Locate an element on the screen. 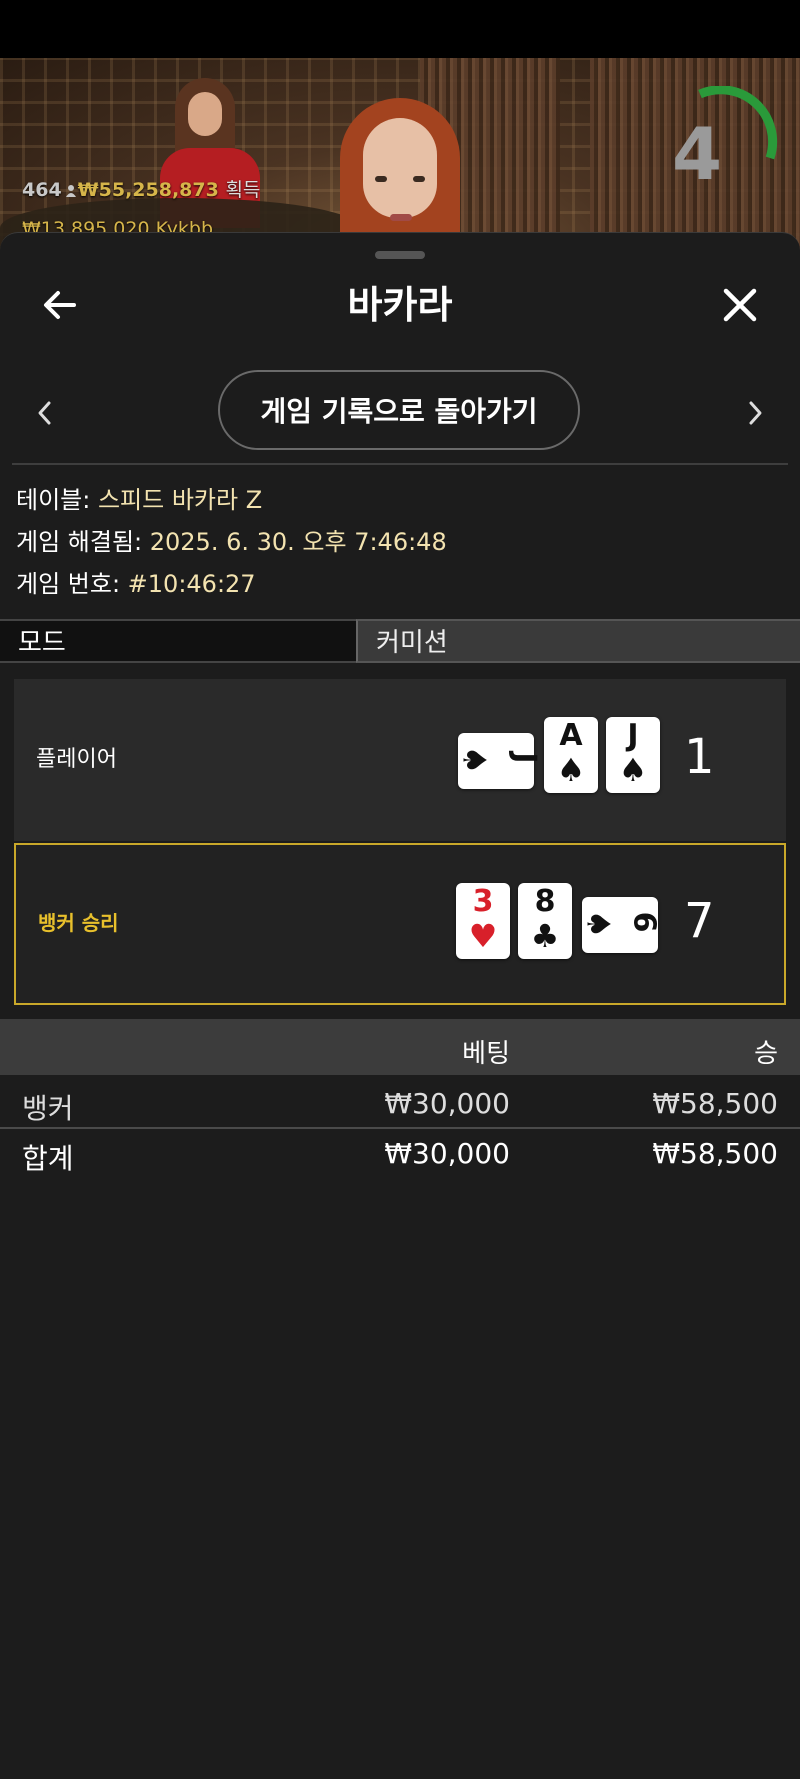 The image size is (800, 1779). table-label: 테이블: is located at coordinates (57, 500).